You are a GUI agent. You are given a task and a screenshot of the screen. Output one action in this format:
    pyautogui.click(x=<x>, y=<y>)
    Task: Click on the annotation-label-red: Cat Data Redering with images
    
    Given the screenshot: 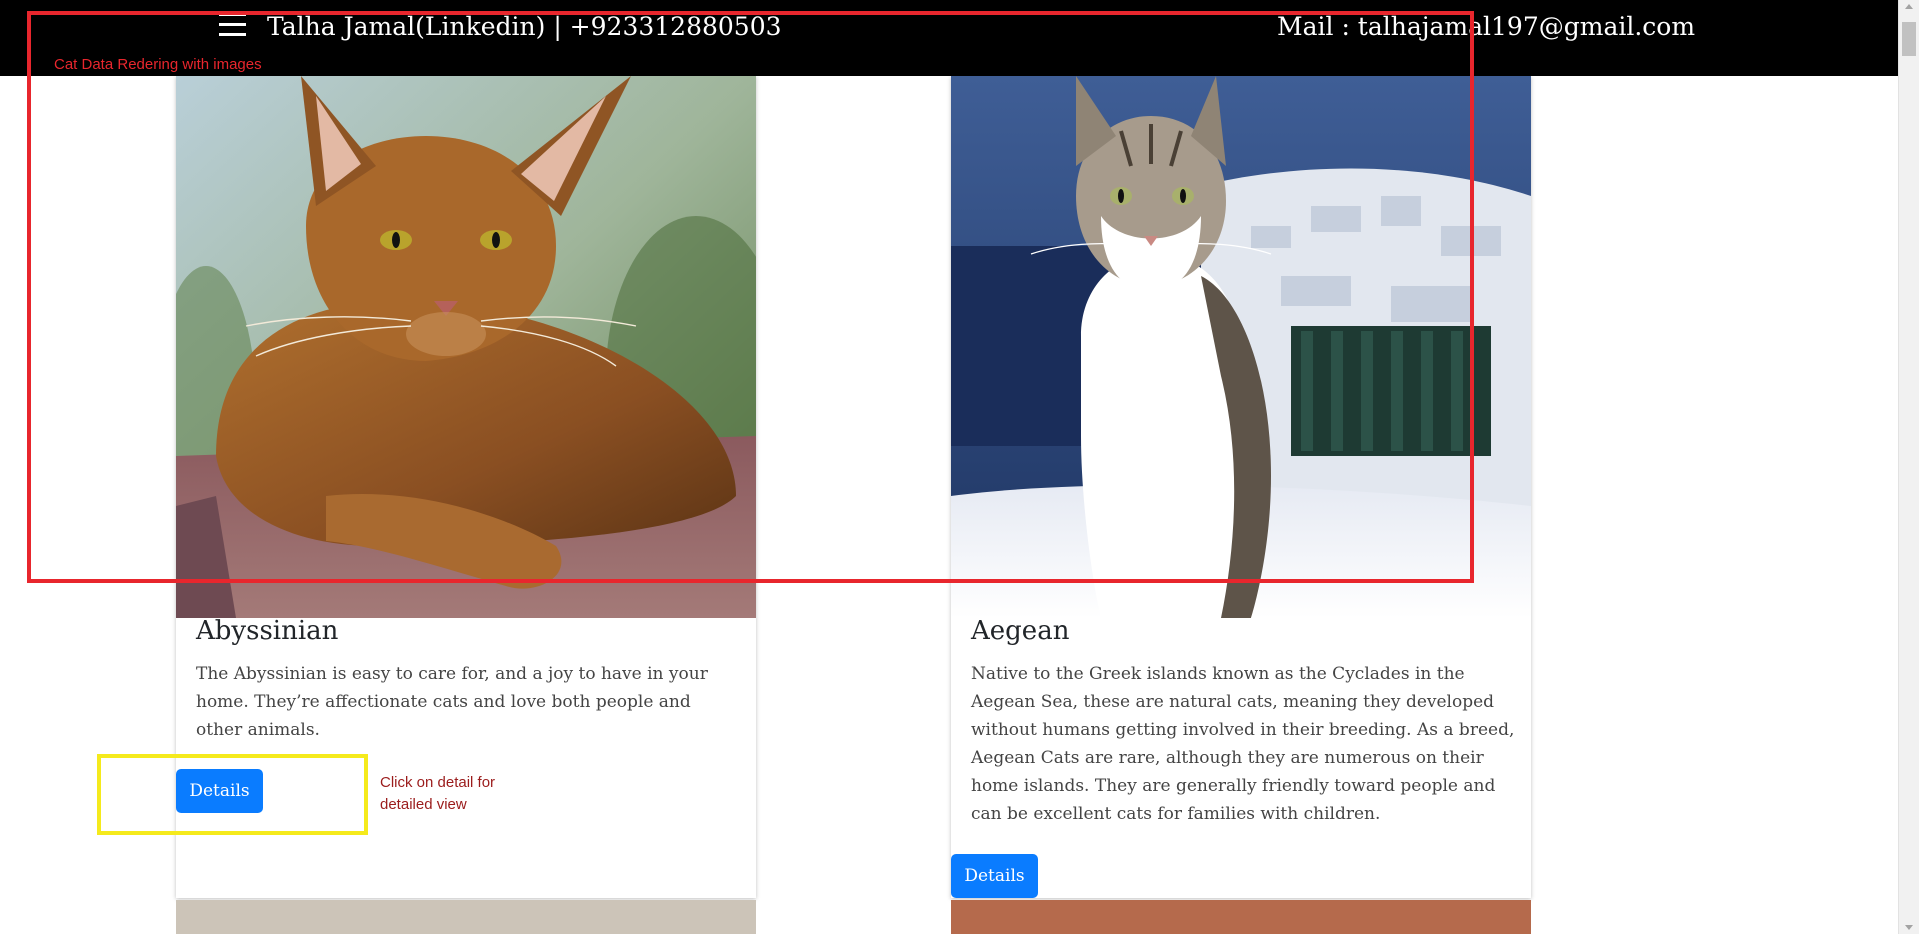 What is the action you would take?
    pyautogui.click(x=158, y=64)
    